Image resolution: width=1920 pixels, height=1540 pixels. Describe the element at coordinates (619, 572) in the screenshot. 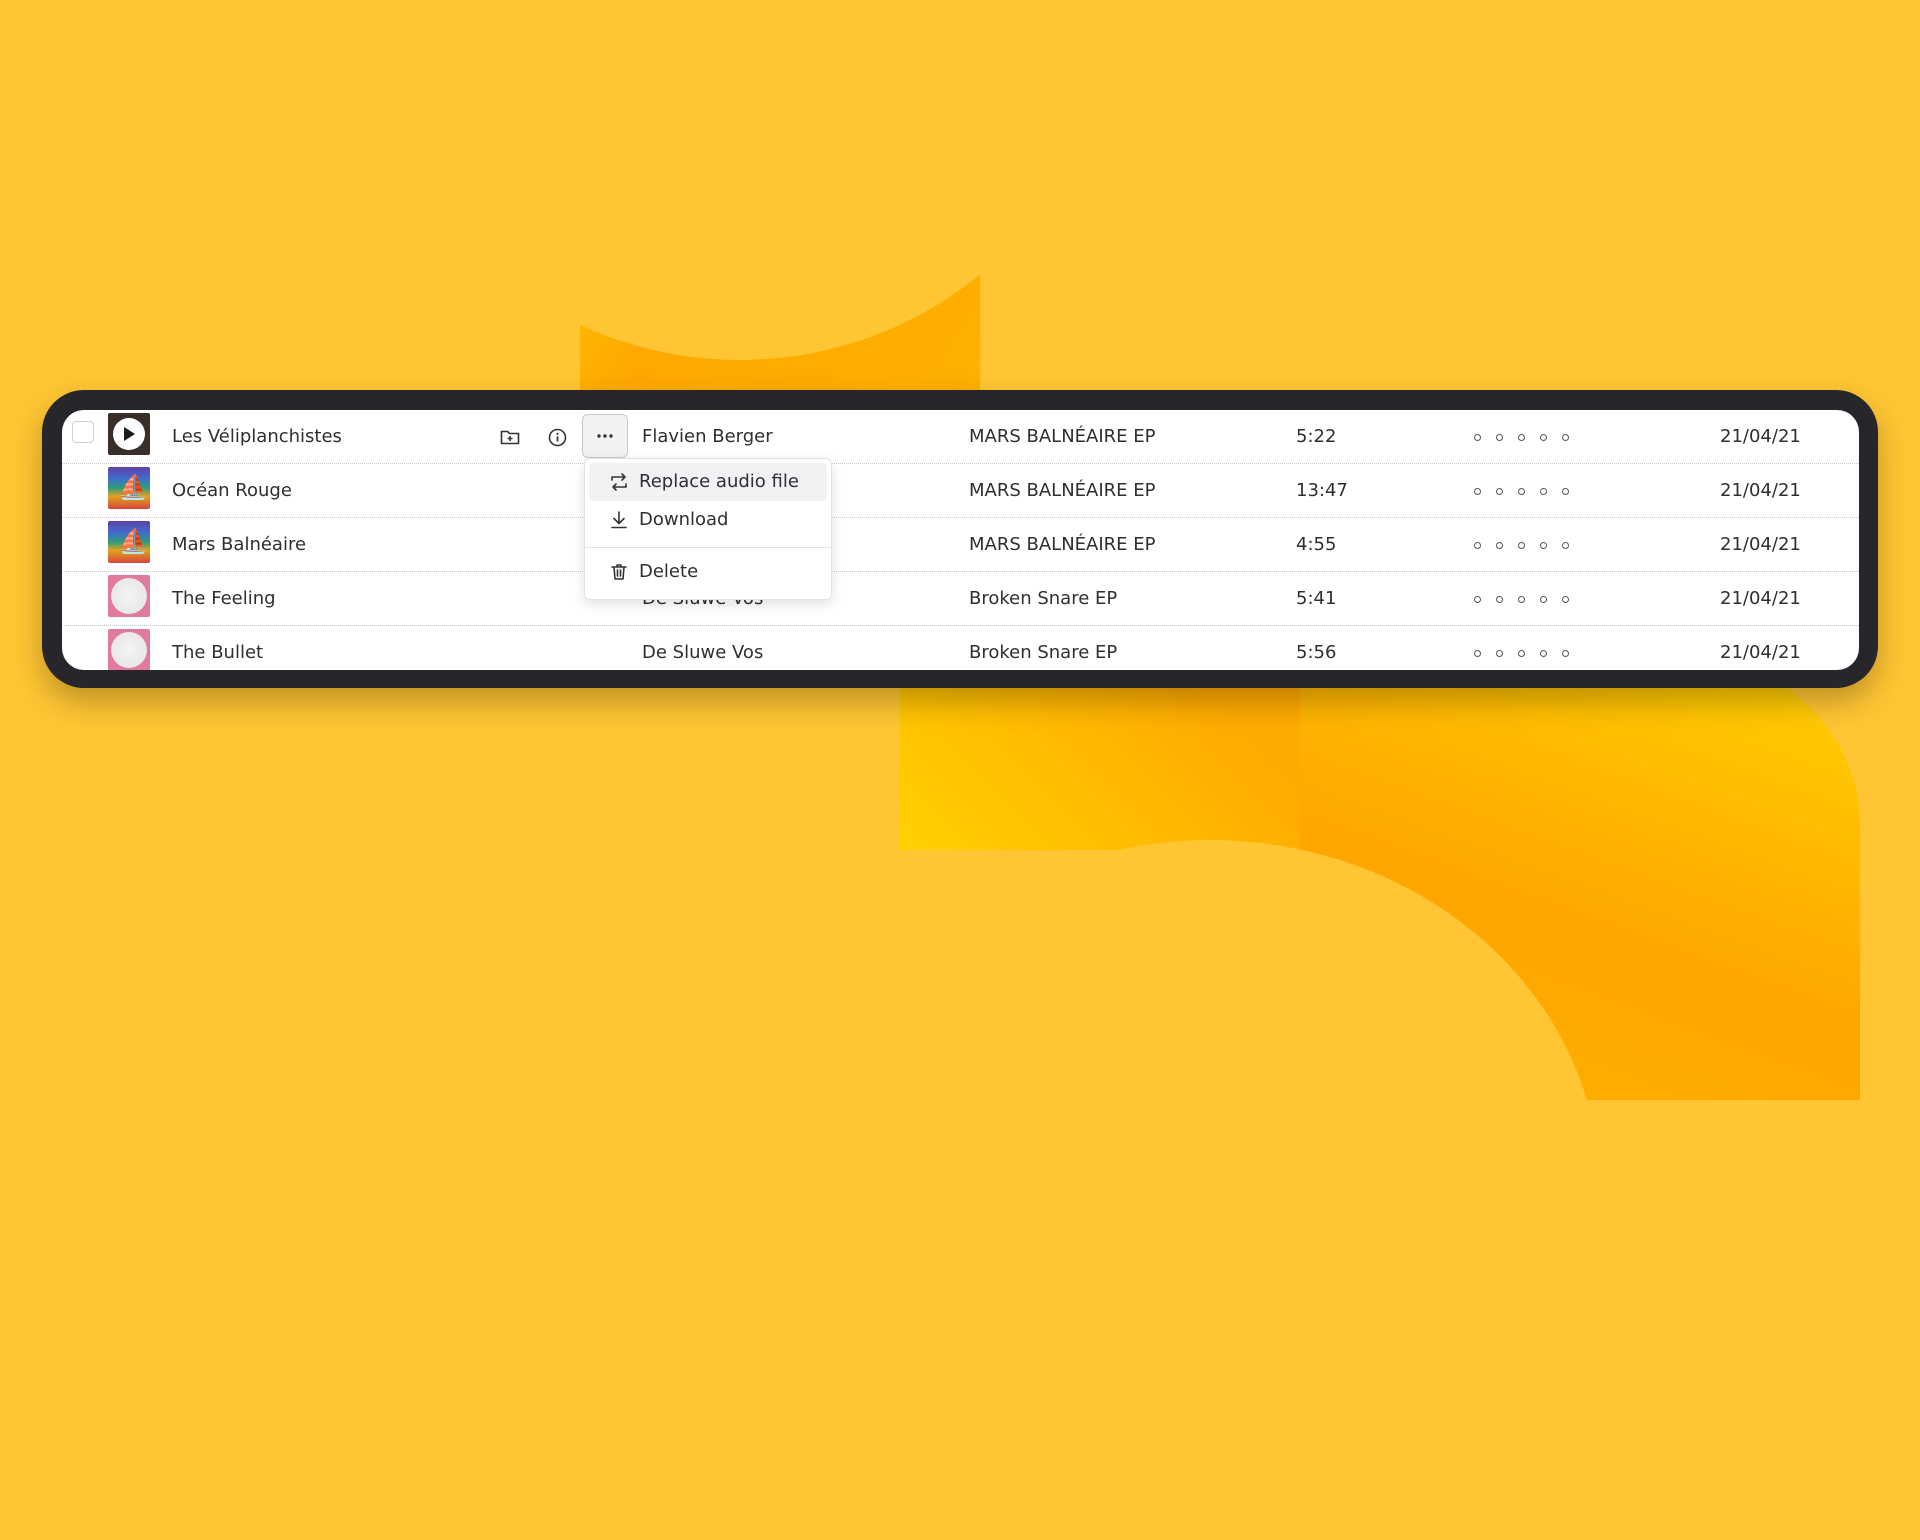

I see `trash-icon` at that location.